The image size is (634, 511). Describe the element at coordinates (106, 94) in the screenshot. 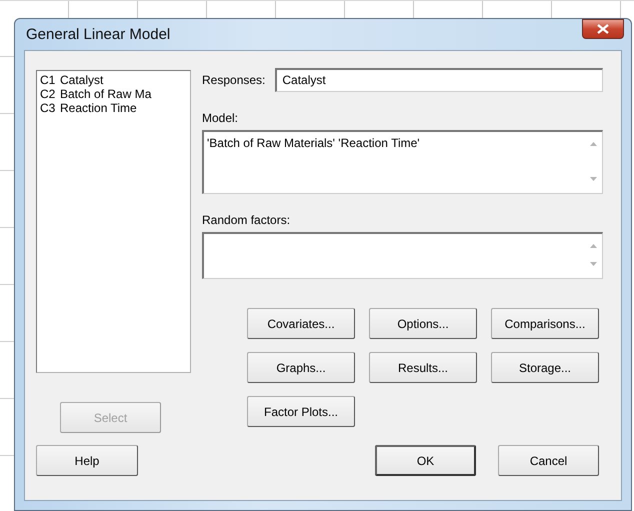

I see `column-name: Batch of Raw Ma` at that location.